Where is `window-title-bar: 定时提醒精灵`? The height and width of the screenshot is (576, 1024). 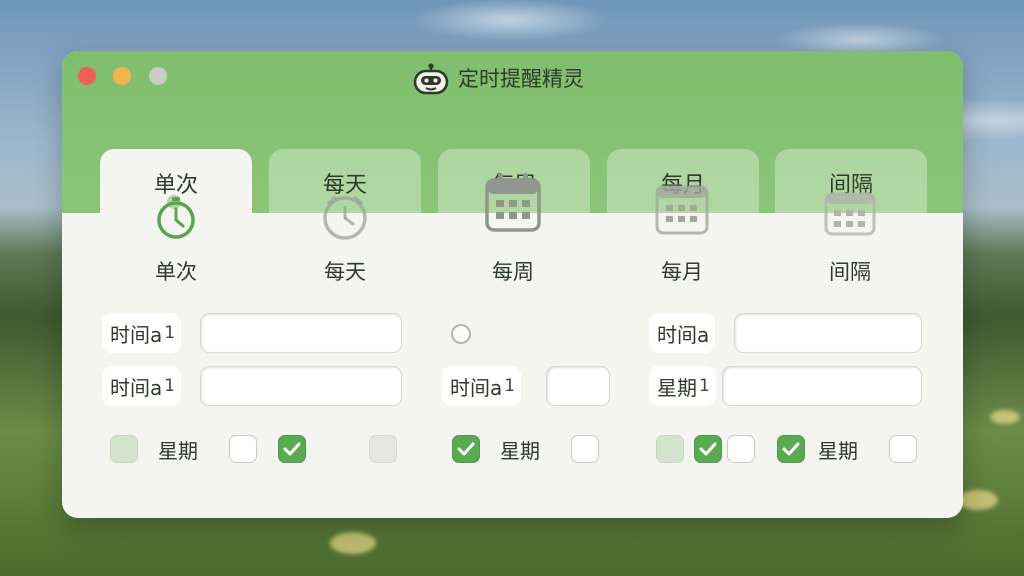
window-title-bar: 定时提醒精灵 is located at coordinates (498, 78).